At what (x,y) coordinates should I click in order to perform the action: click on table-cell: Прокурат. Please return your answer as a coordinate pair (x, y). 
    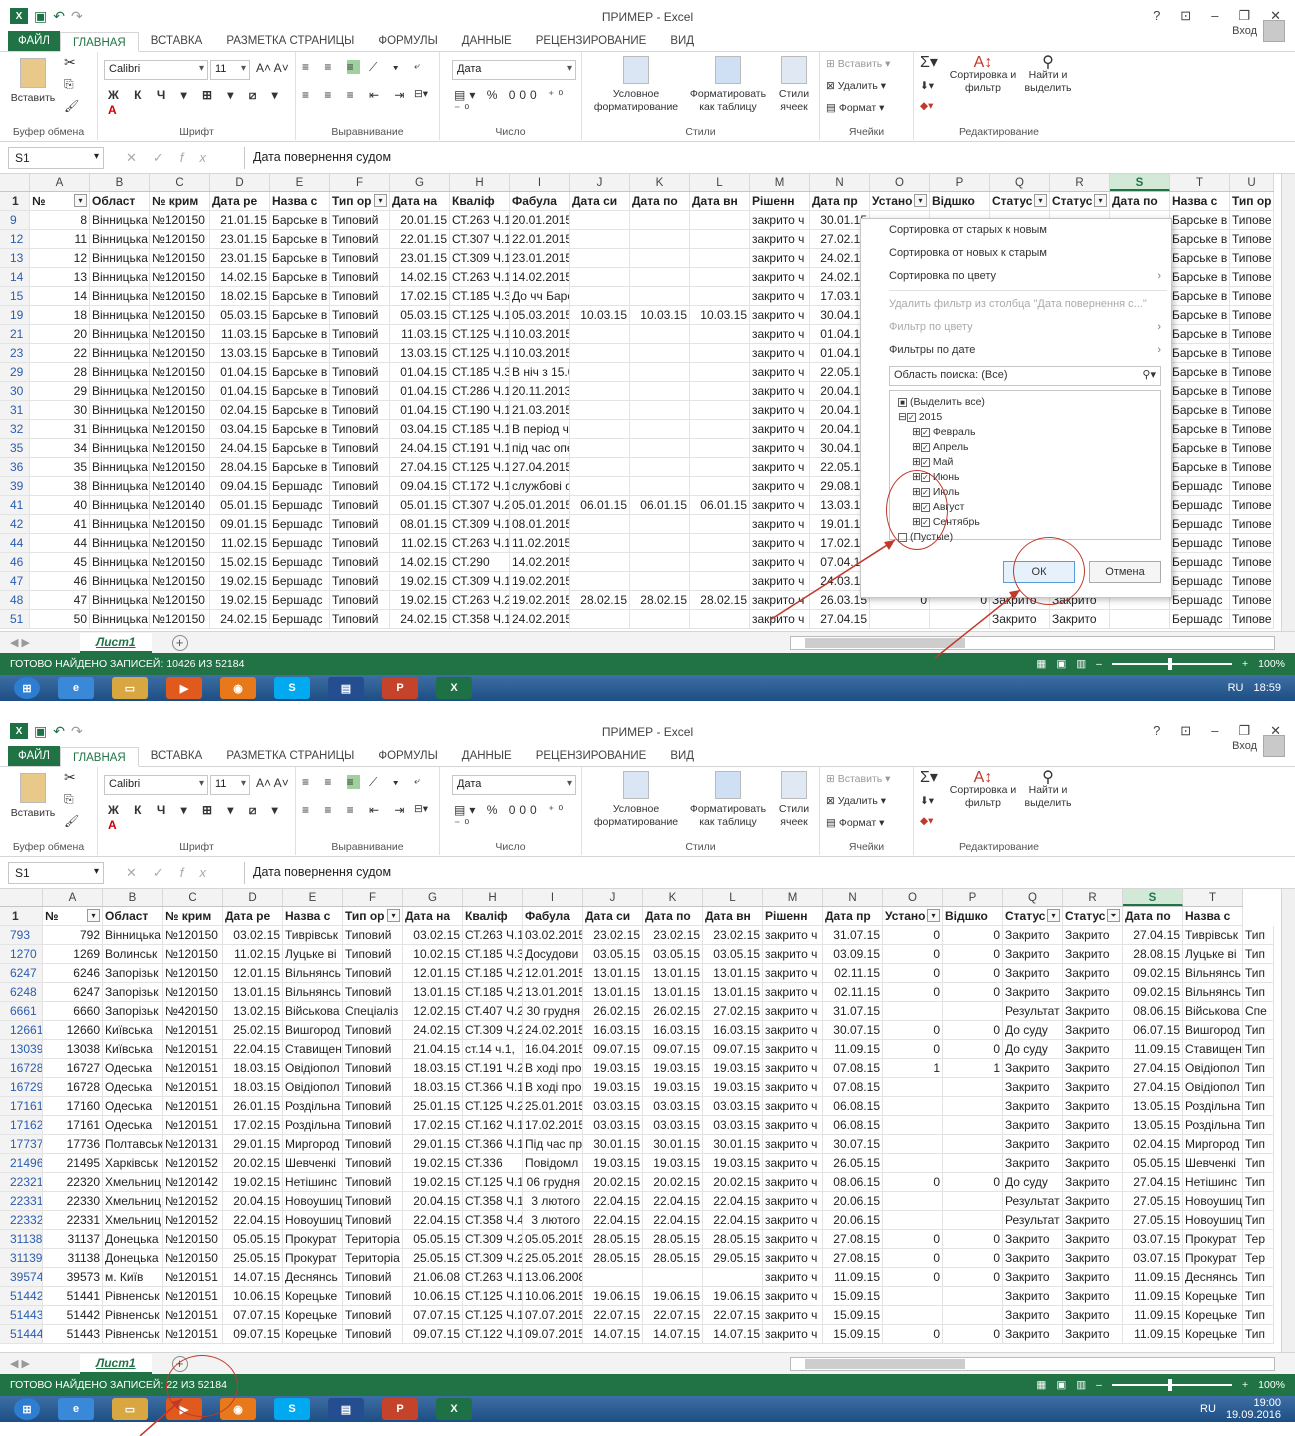
    Looking at the image, I should click on (1213, 1258).